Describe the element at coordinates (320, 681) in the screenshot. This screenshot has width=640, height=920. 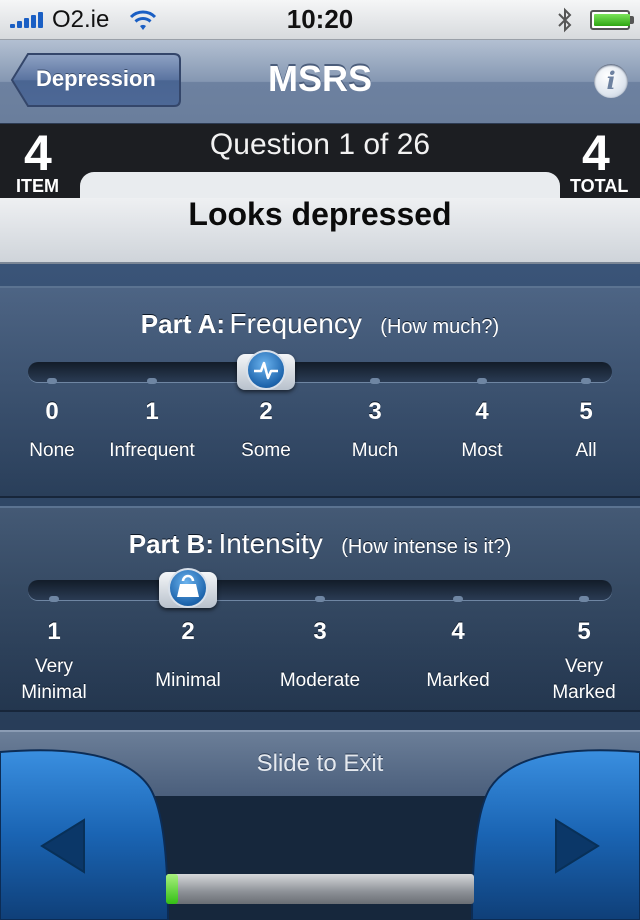
I see `part_b-option-label: Moderate` at that location.